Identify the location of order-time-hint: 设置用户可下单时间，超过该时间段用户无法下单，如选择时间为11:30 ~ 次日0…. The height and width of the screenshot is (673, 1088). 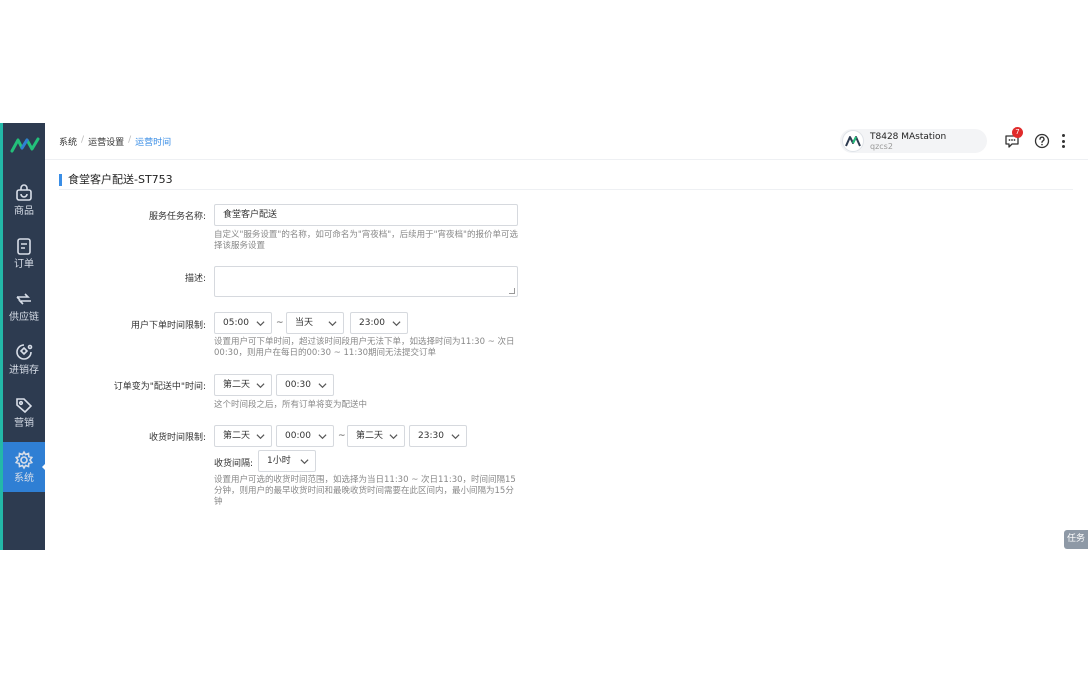
(364, 347).